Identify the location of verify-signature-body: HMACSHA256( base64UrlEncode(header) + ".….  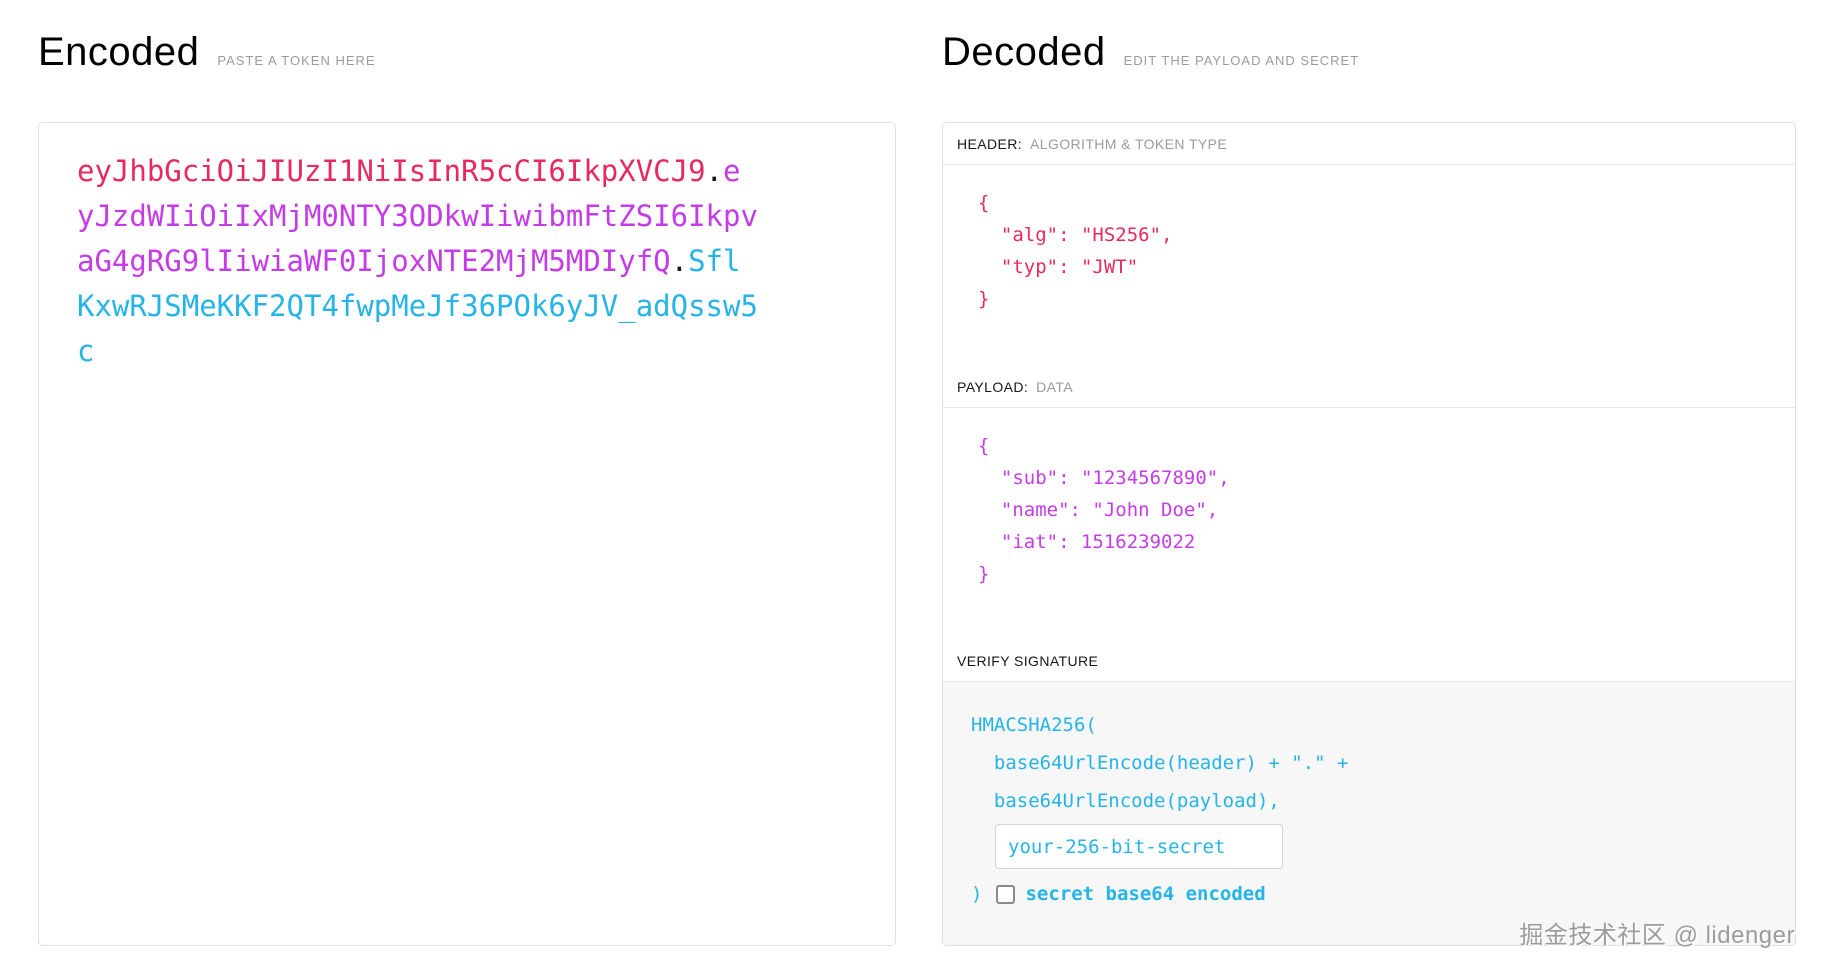
(1369, 813).